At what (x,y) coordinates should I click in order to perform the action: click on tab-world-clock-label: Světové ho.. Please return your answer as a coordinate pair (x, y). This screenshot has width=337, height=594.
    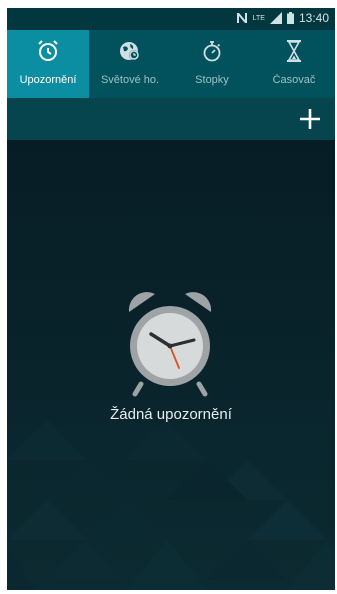
    Looking at the image, I should click on (130, 80).